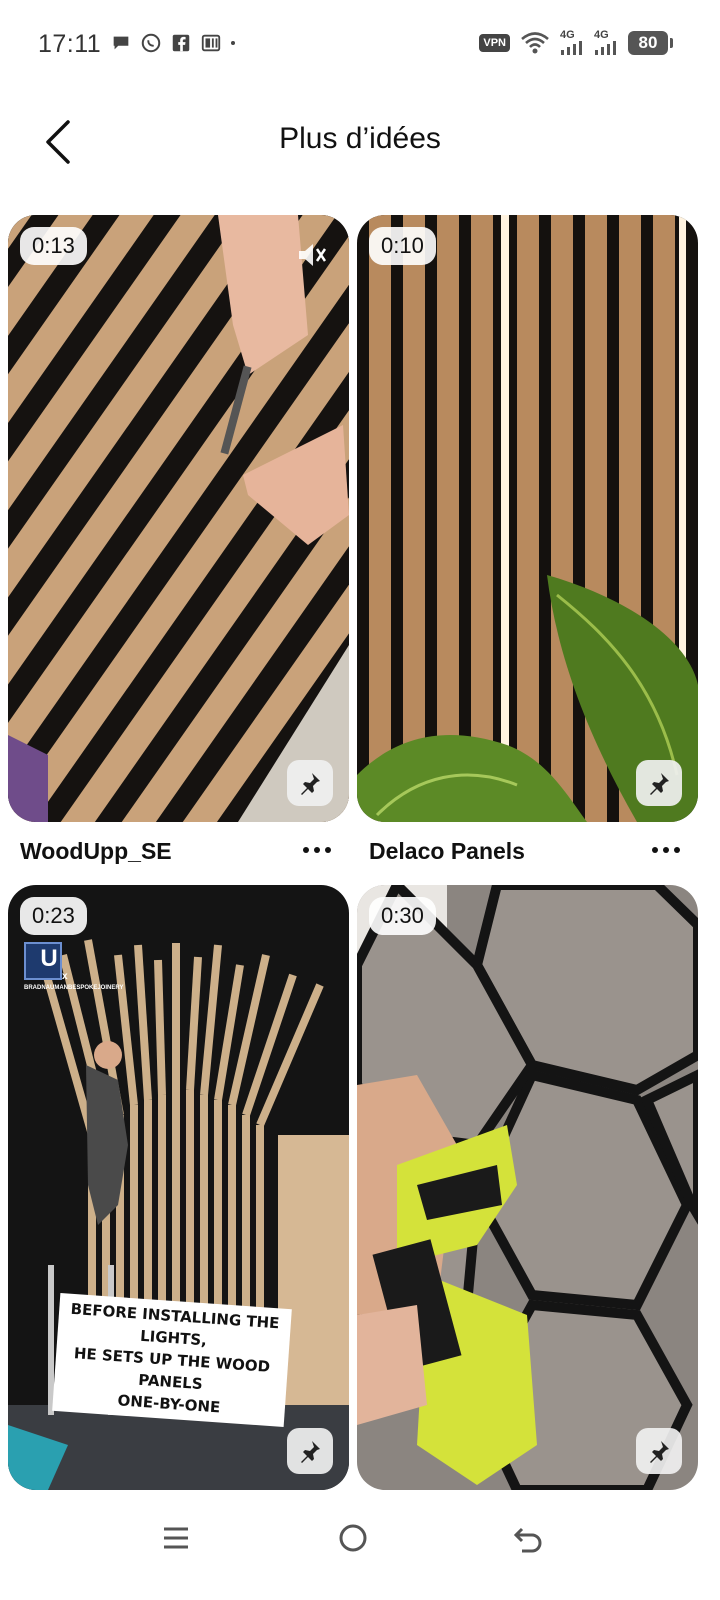 The height and width of the screenshot is (1600, 720). What do you see at coordinates (402, 246) in the screenshot?
I see `duration-badge: 0:10` at bounding box center [402, 246].